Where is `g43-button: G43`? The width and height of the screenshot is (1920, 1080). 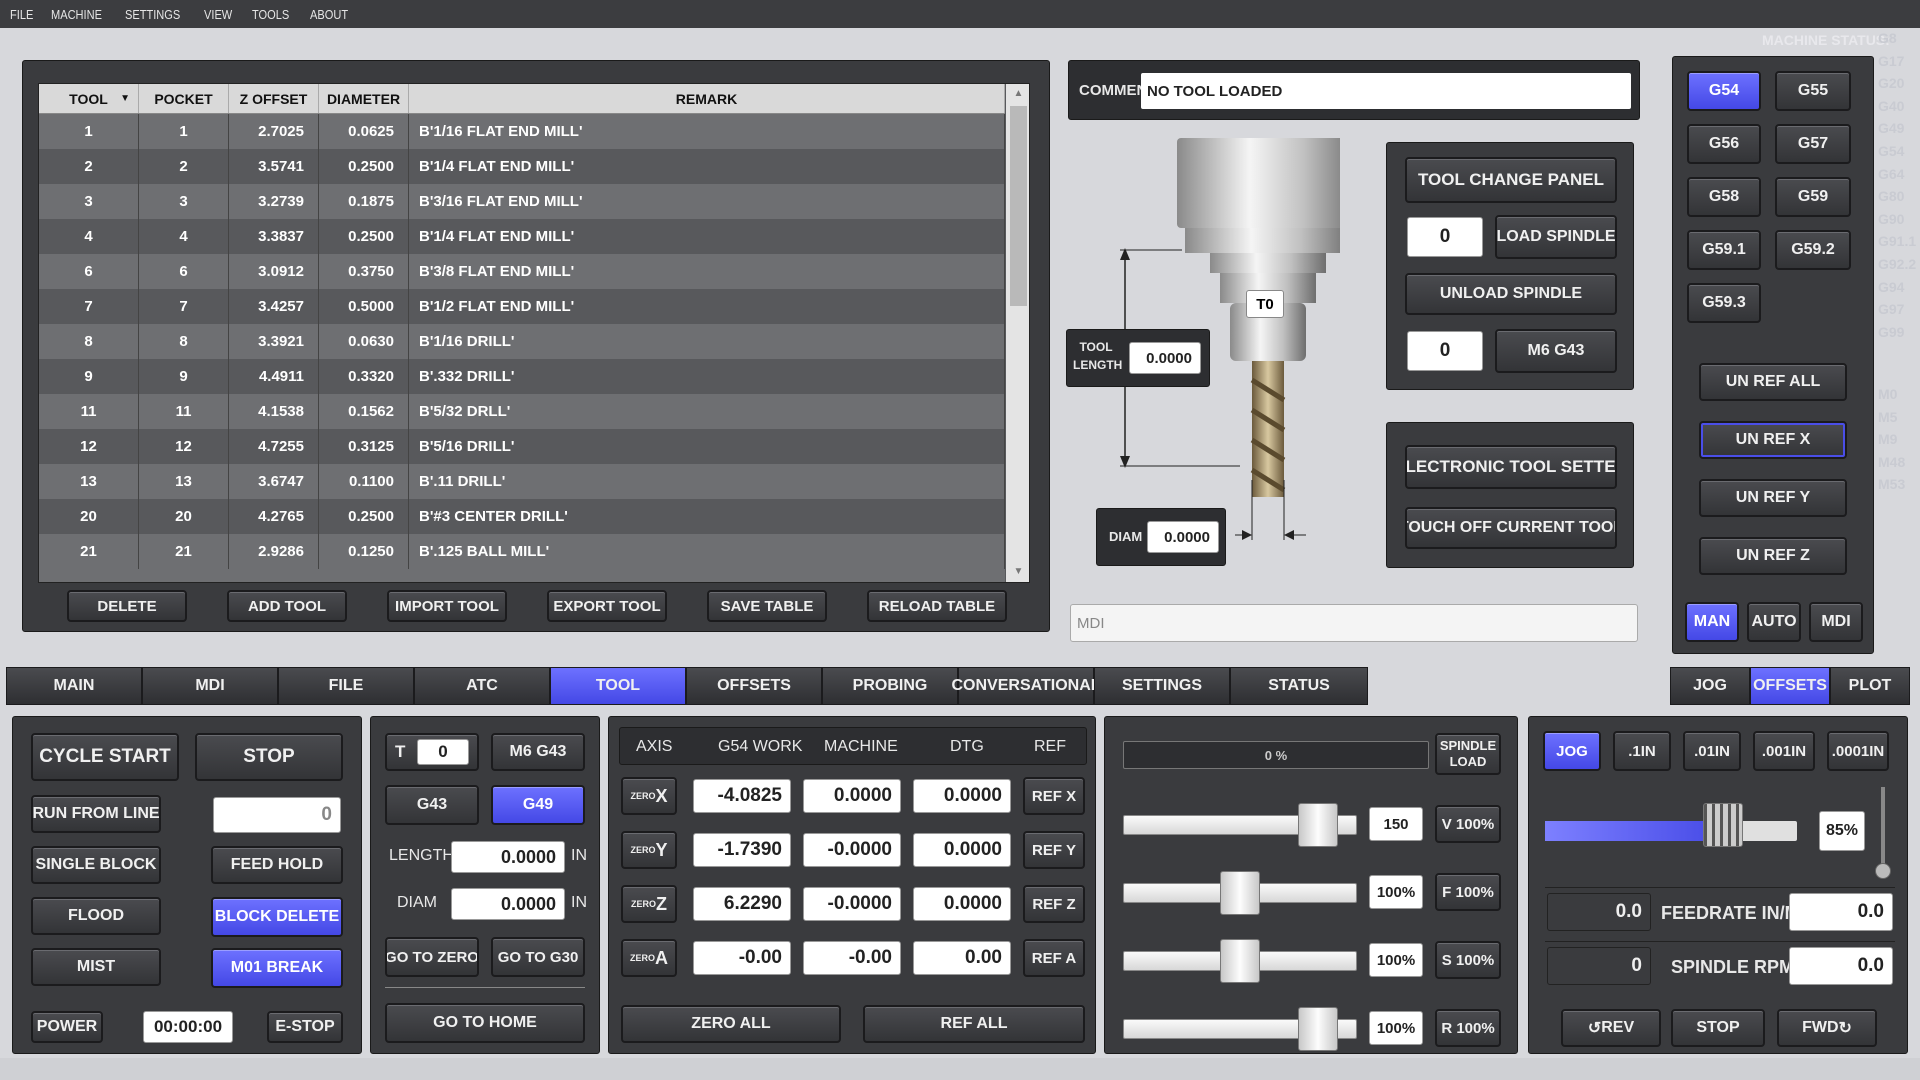
g43-button: G43 is located at coordinates (432, 805).